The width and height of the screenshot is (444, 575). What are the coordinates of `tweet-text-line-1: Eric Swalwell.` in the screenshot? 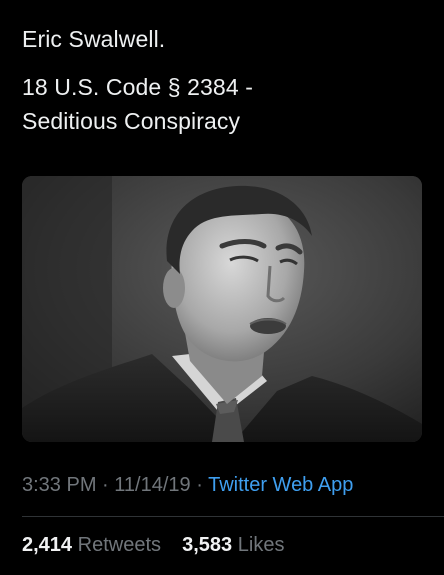 It's located at (94, 39).